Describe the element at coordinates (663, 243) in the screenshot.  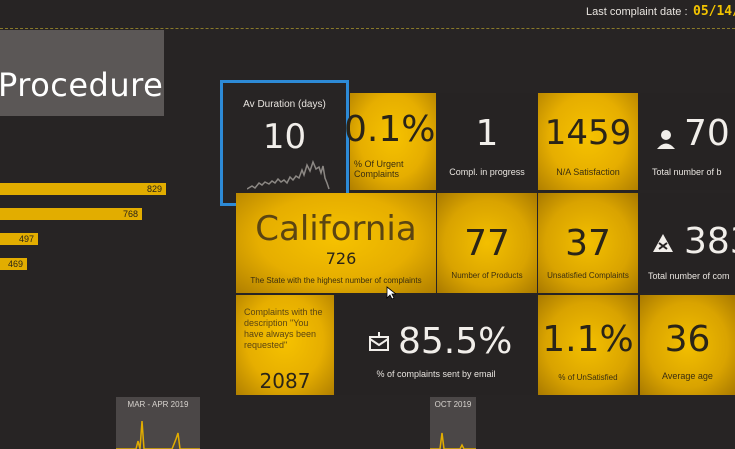
I see `warning-icon` at that location.